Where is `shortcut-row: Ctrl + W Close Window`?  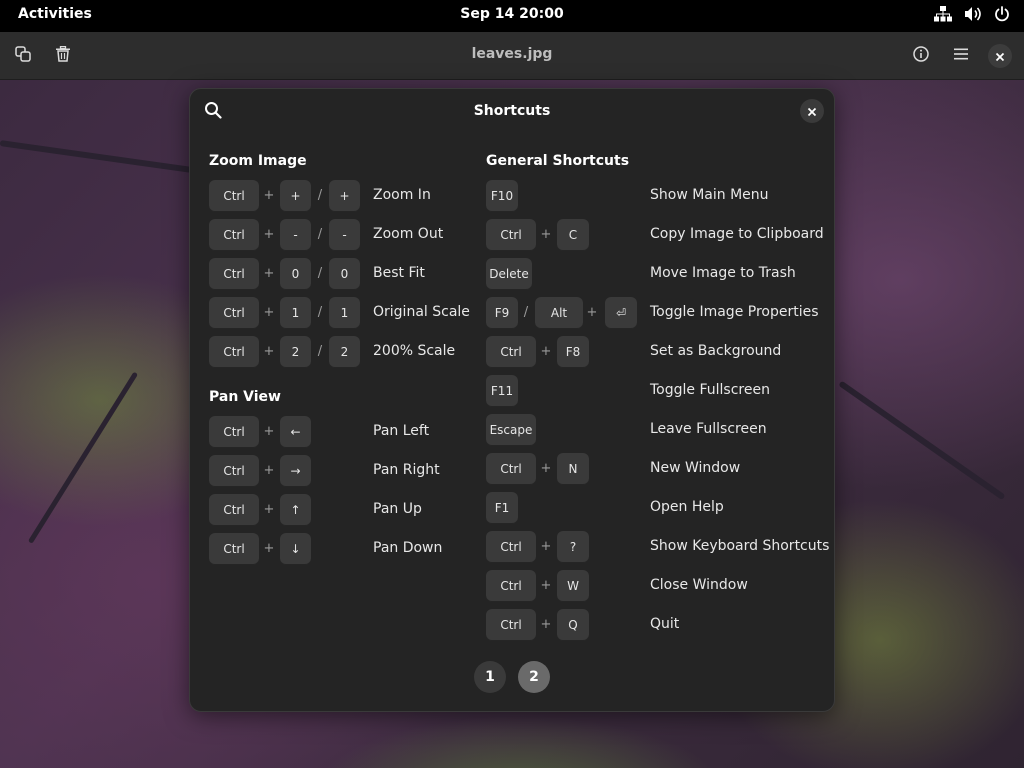
shortcut-row: Ctrl + W Close Window is located at coordinates (656, 586).